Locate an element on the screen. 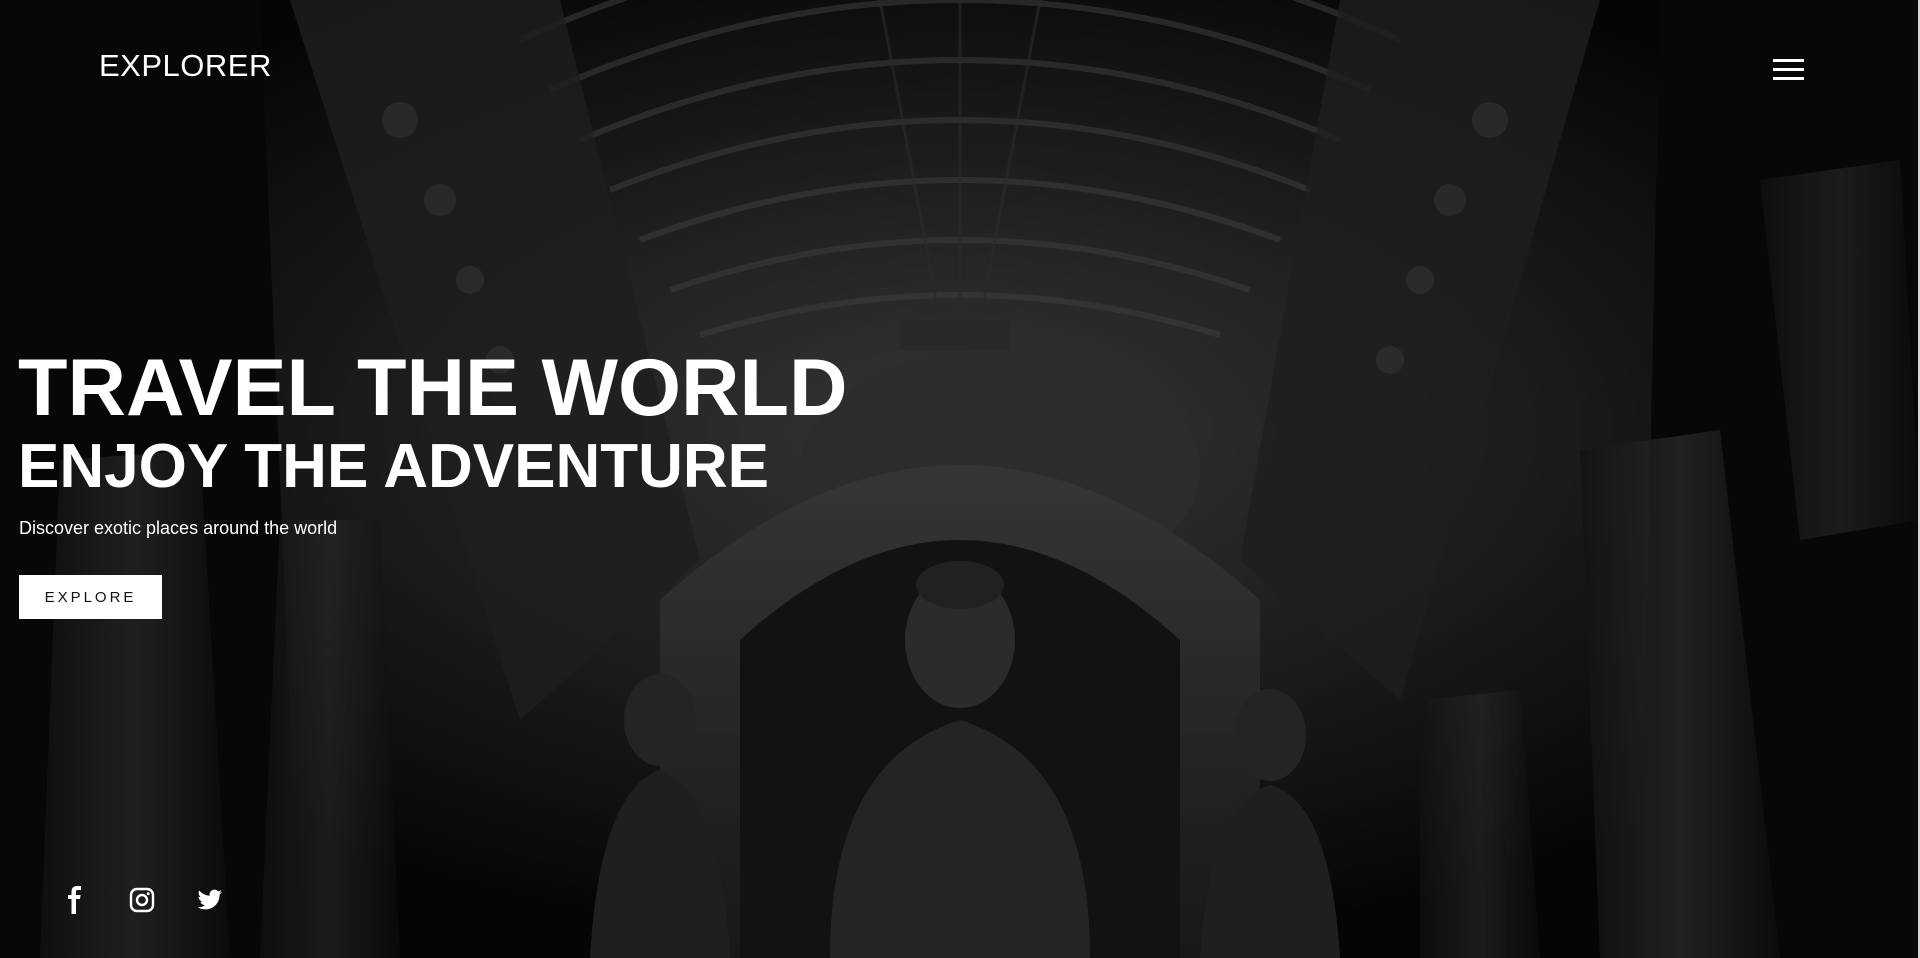  hamburger-menu-icon is located at coordinates (1789, 70).